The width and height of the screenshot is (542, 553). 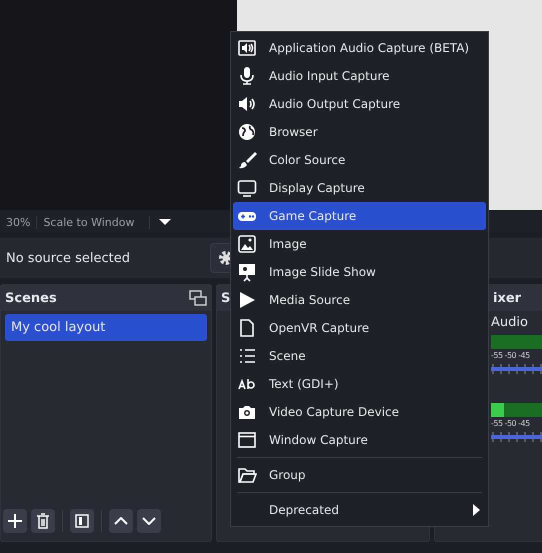 I want to click on channel-name: Audio, so click(x=510, y=323).